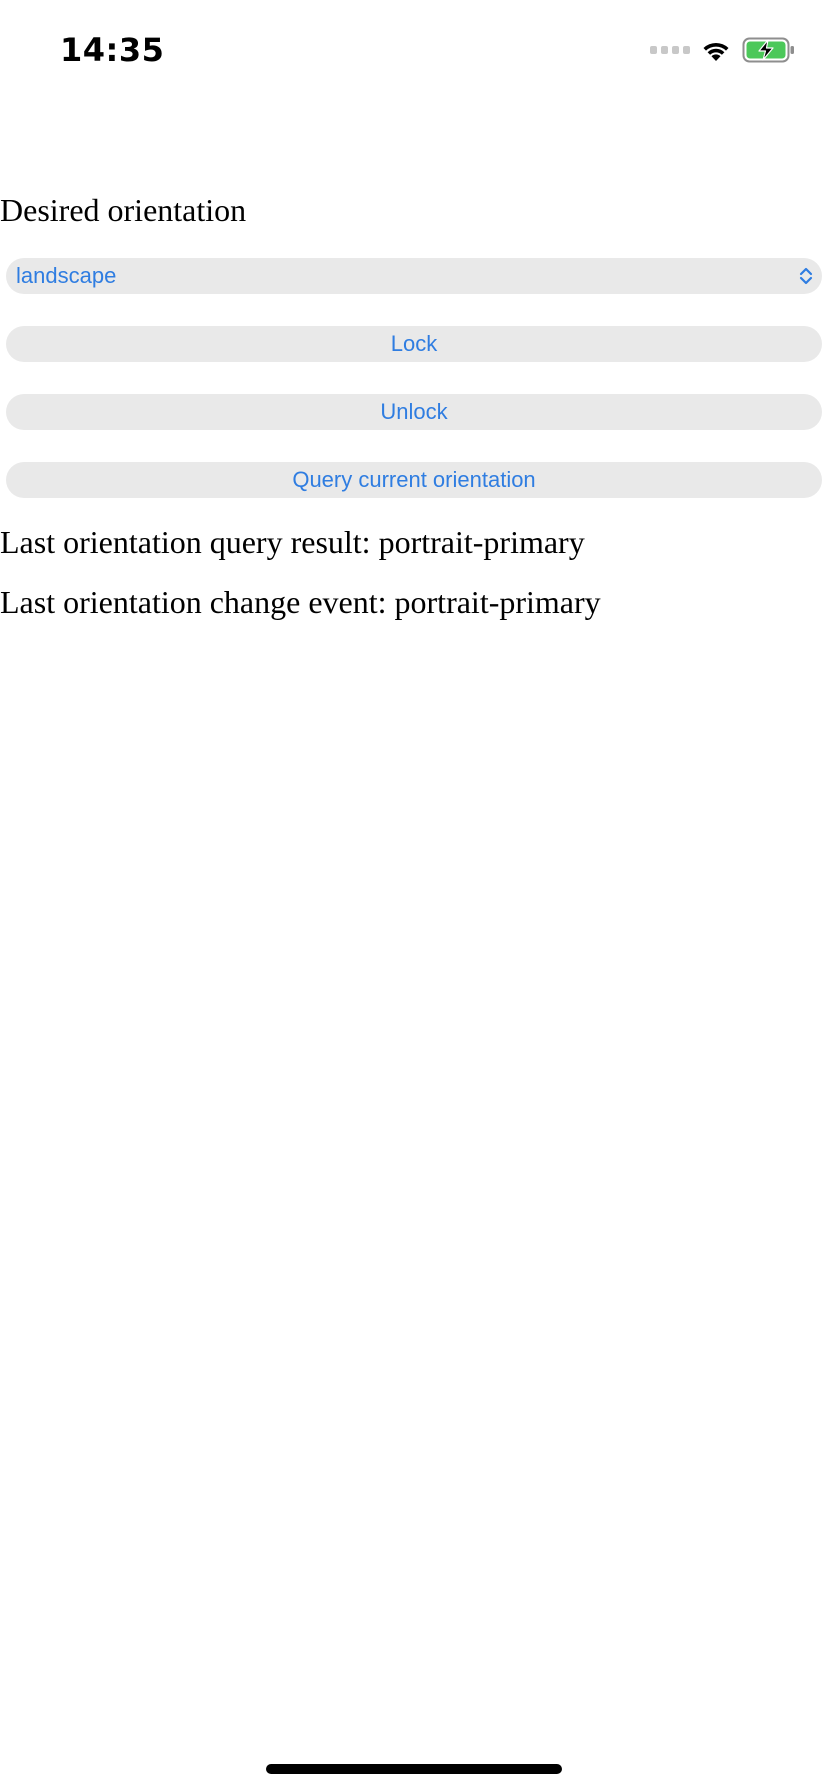 The width and height of the screenshot is (828, 1792). What do you see at coordinates (112, 50) in the screenshot?
I see `status-time: 14:35` at bounding box center [112, 50].